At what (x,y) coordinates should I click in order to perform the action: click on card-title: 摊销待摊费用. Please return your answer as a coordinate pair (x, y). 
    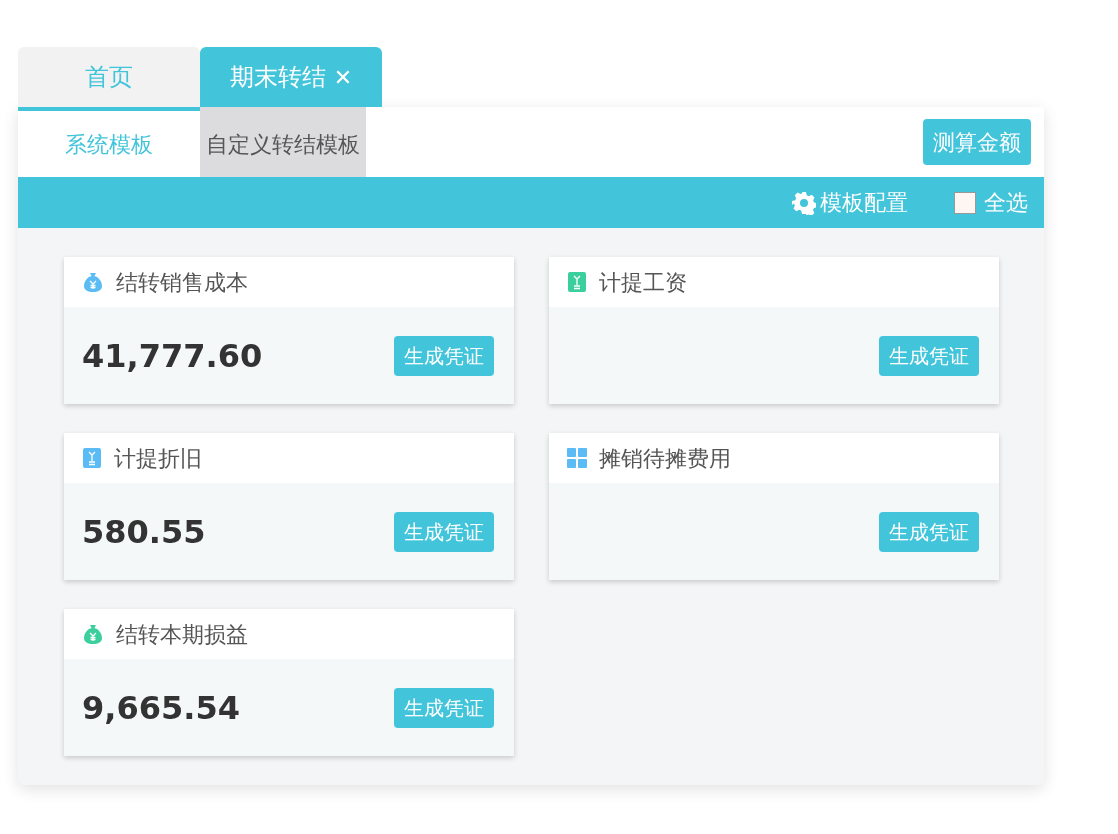
    Looking at the image, I should click on (665, 458).